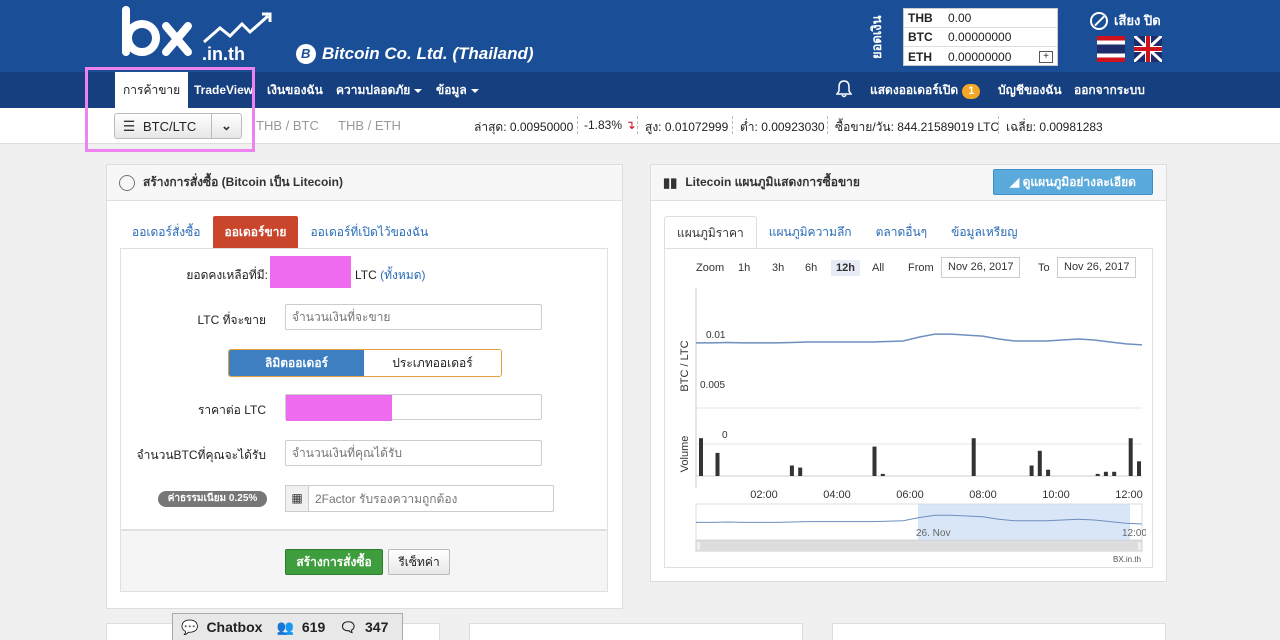  What do you see at coordinates (348, 626) in the screenshot?
I see `messages-icon: 🗨` at bounding box center [348, 626].